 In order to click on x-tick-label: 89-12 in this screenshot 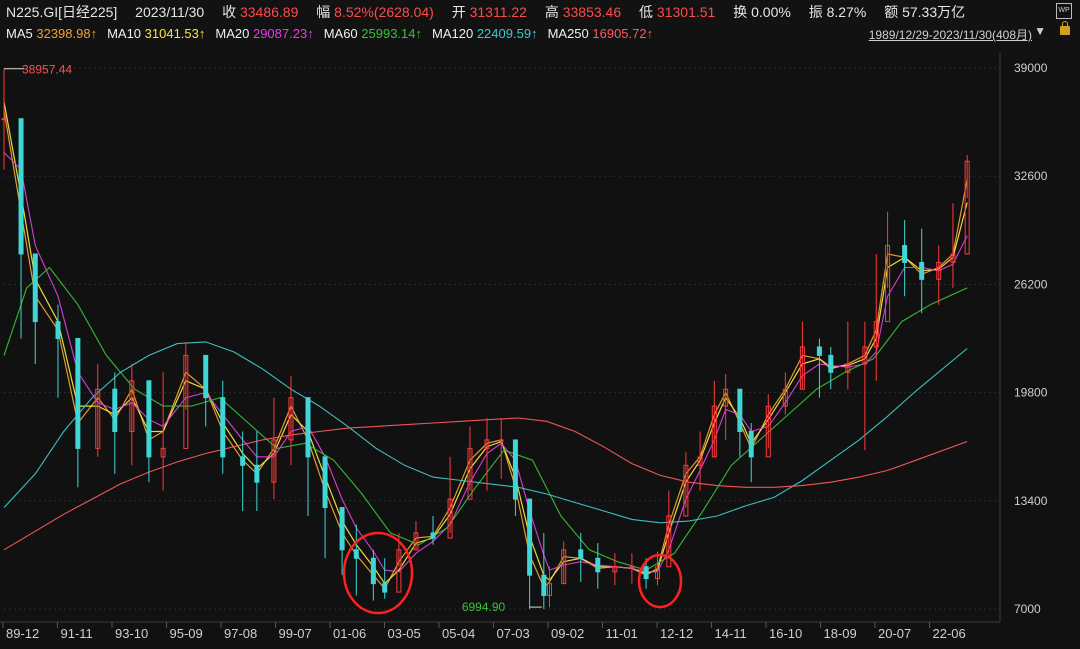, I will do `click(22, 633)`.